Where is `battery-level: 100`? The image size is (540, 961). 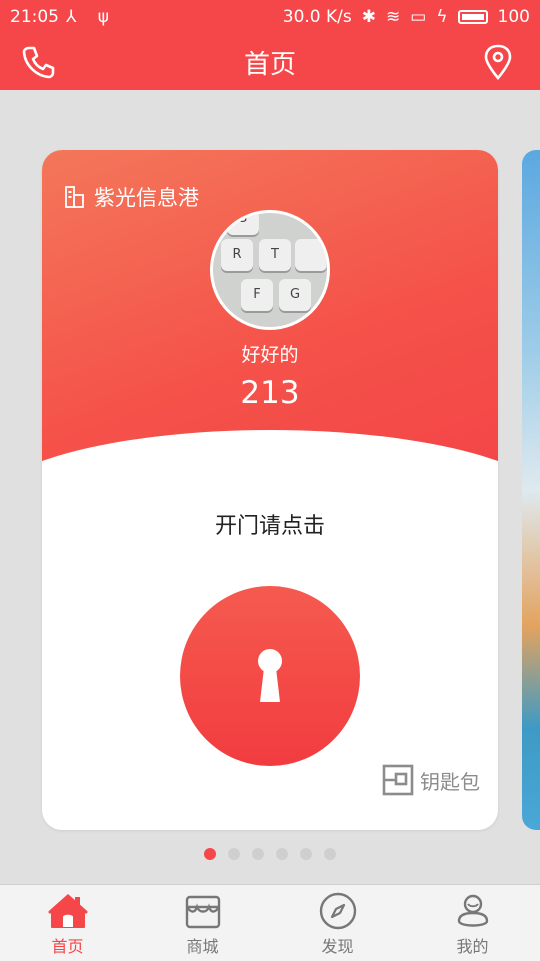 battery-level: 100 is located at coordinates (513, 17).